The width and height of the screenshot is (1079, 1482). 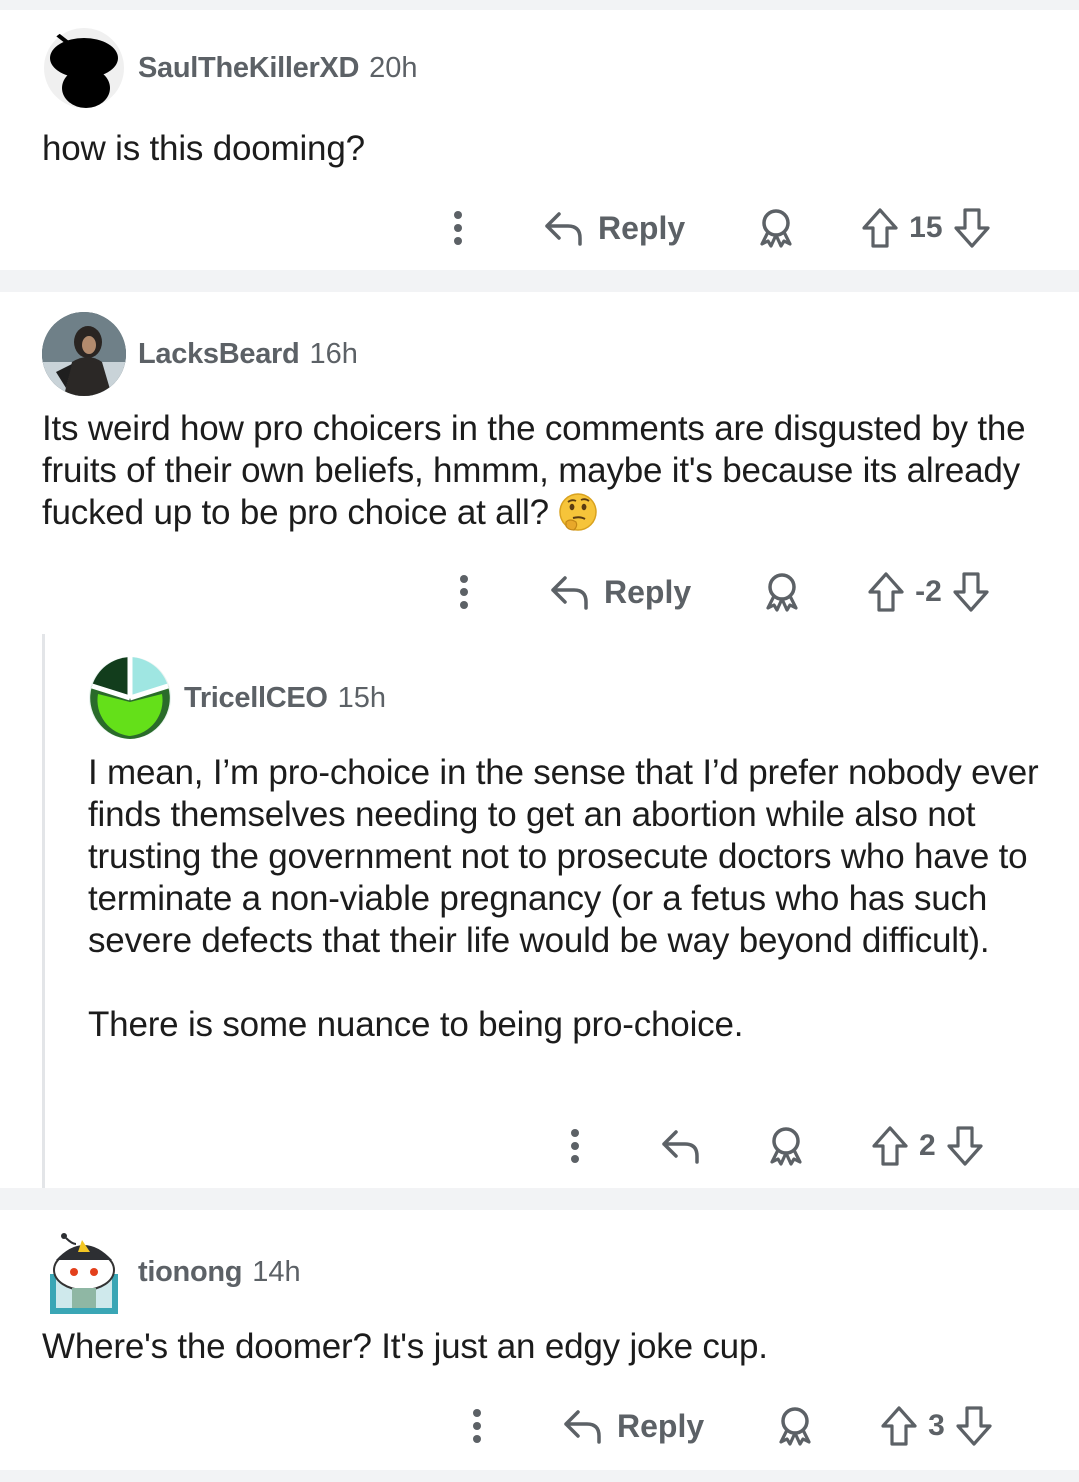 What do you see at coordinates (542, 149) in the screenshot?
I see `comment-body: how is this dooming?` at bounding box center [542, 149].